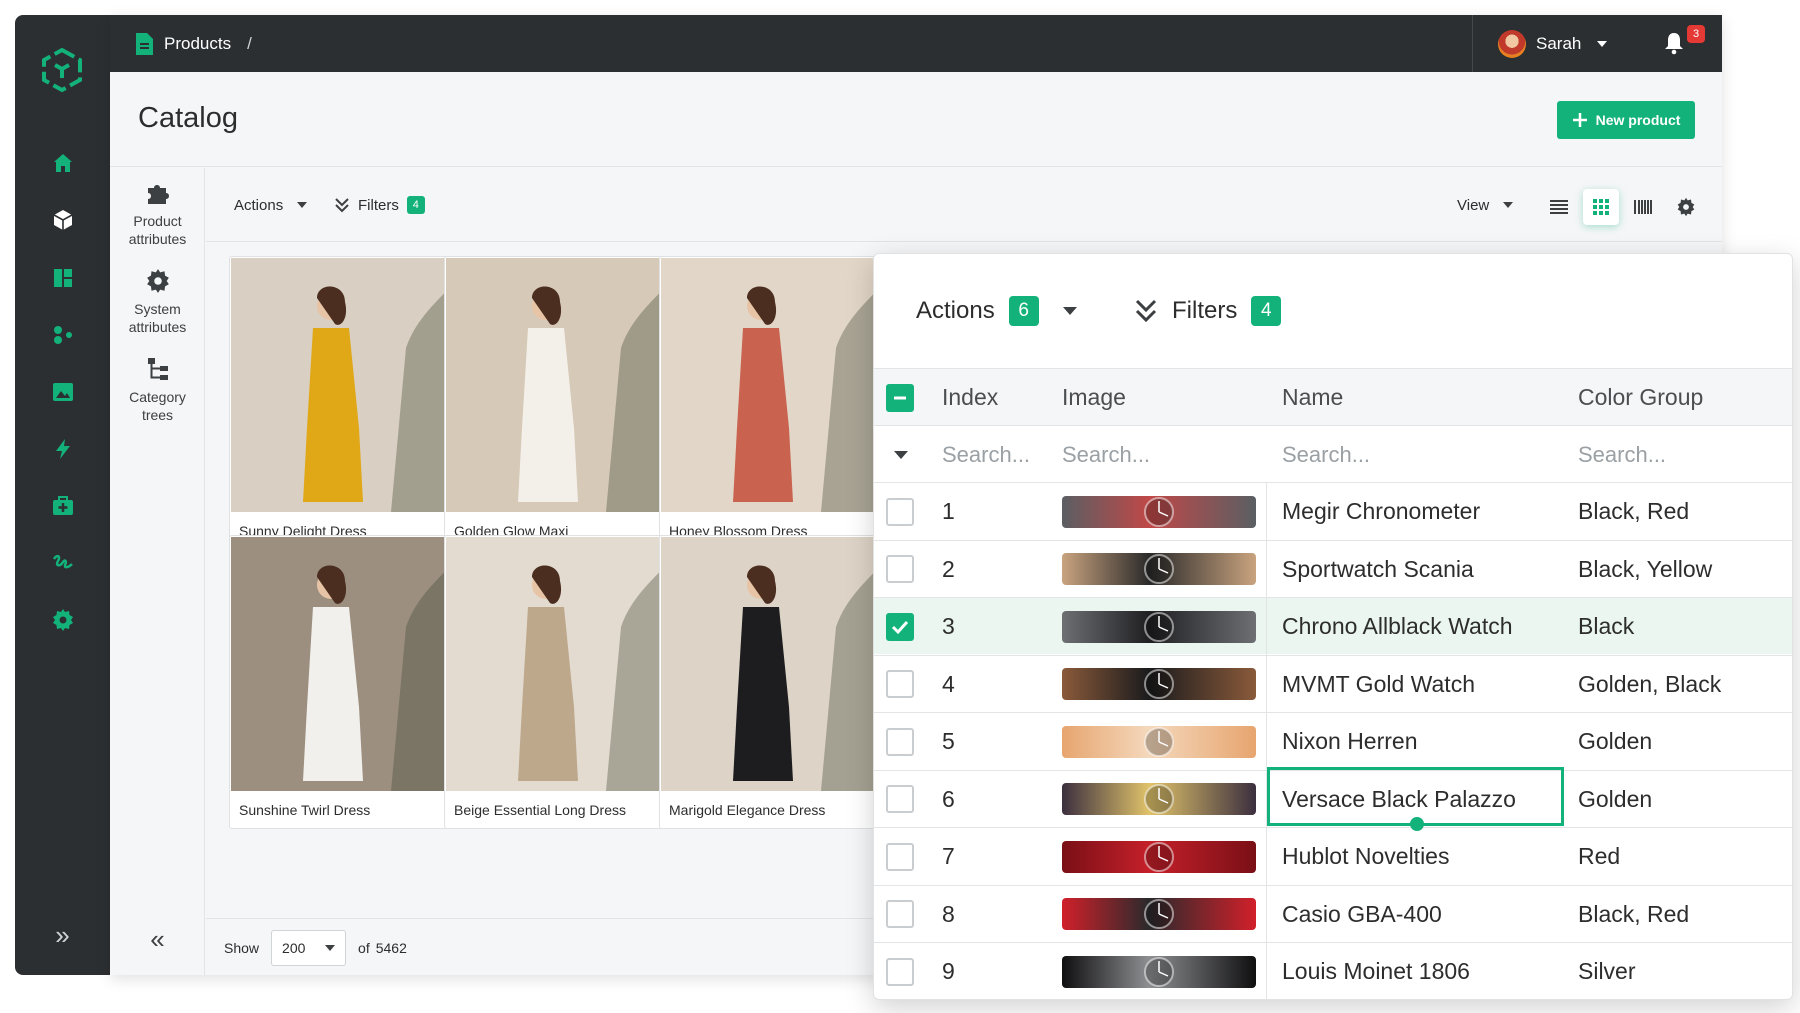 The height and width of the screenshot is (1013, 1800). Describe the element at coordinates (62, 70) in the screenshot. I see `app-logo-icon` at that location.